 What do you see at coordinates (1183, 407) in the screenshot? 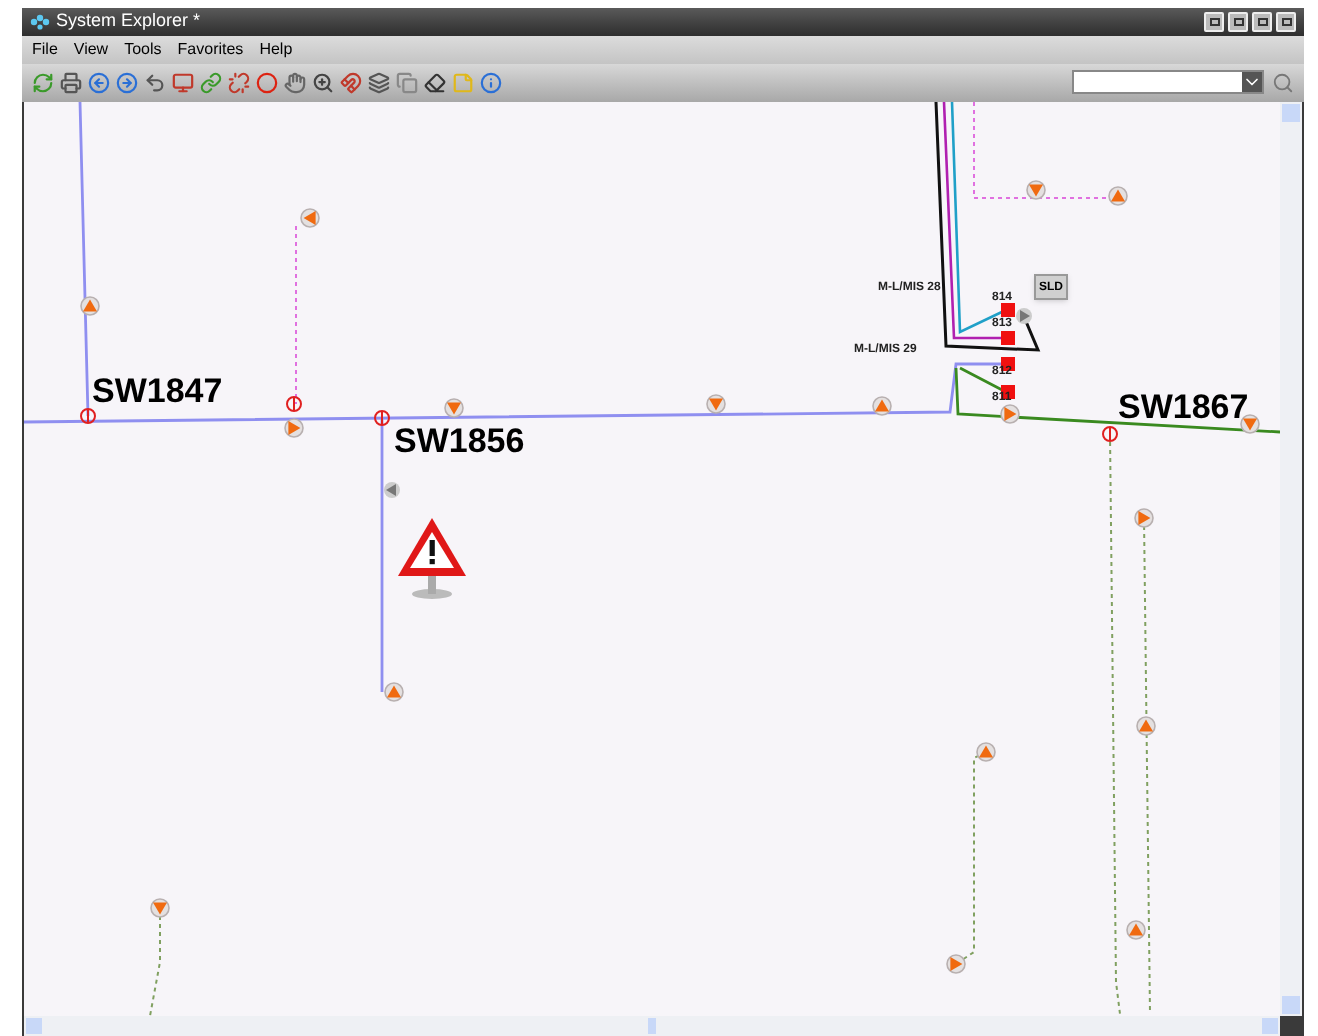
I see `switch-label: SW1867` at bounding box center [1183, 407].